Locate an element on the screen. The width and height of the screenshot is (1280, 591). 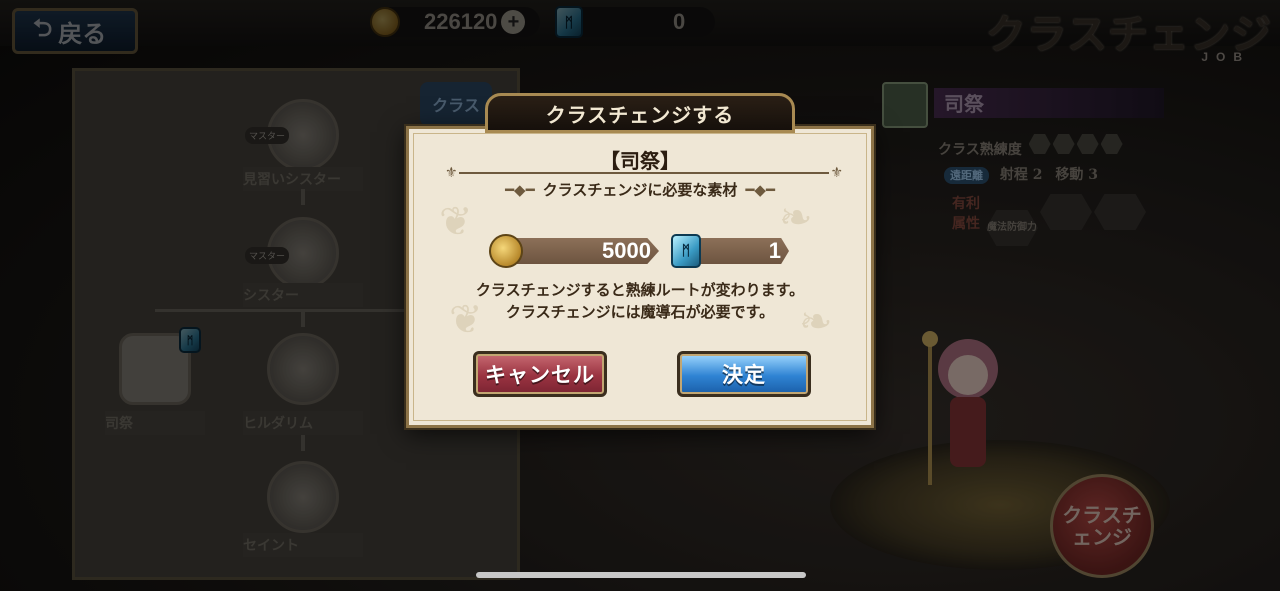
gold-cost-value: 5000 is located at coordinates (586, 251).